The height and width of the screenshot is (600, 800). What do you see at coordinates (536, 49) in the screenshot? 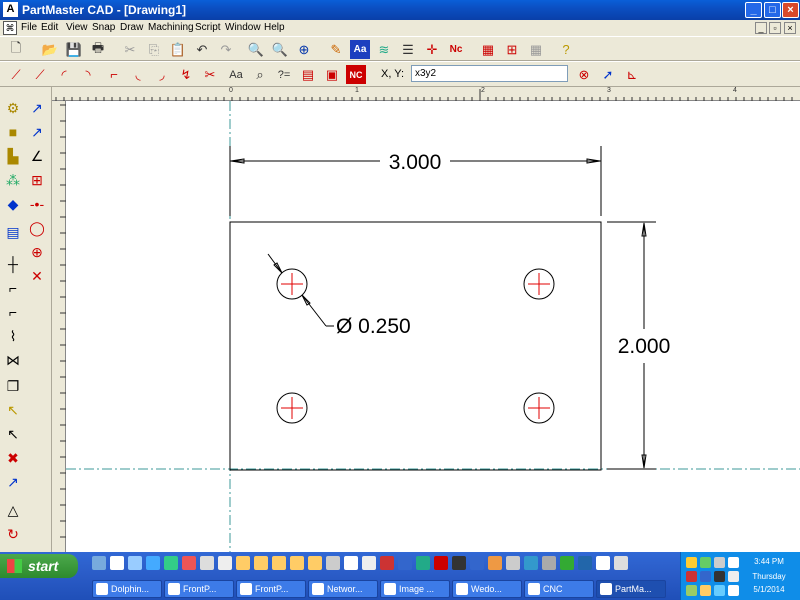
I see `grid-off-icon: ▦` at bounding box center [536, 49].